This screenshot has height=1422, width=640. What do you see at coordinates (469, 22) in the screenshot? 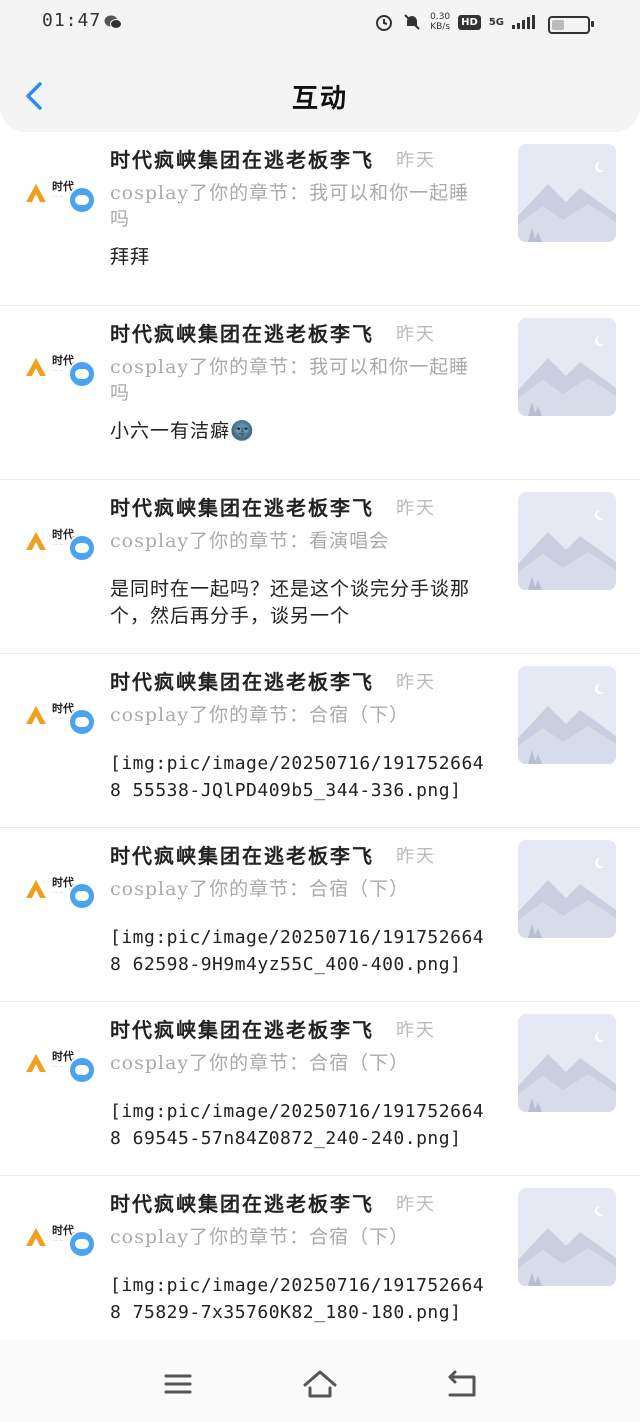
I see `hd-badge: HD` at bounding box center [469, 22].